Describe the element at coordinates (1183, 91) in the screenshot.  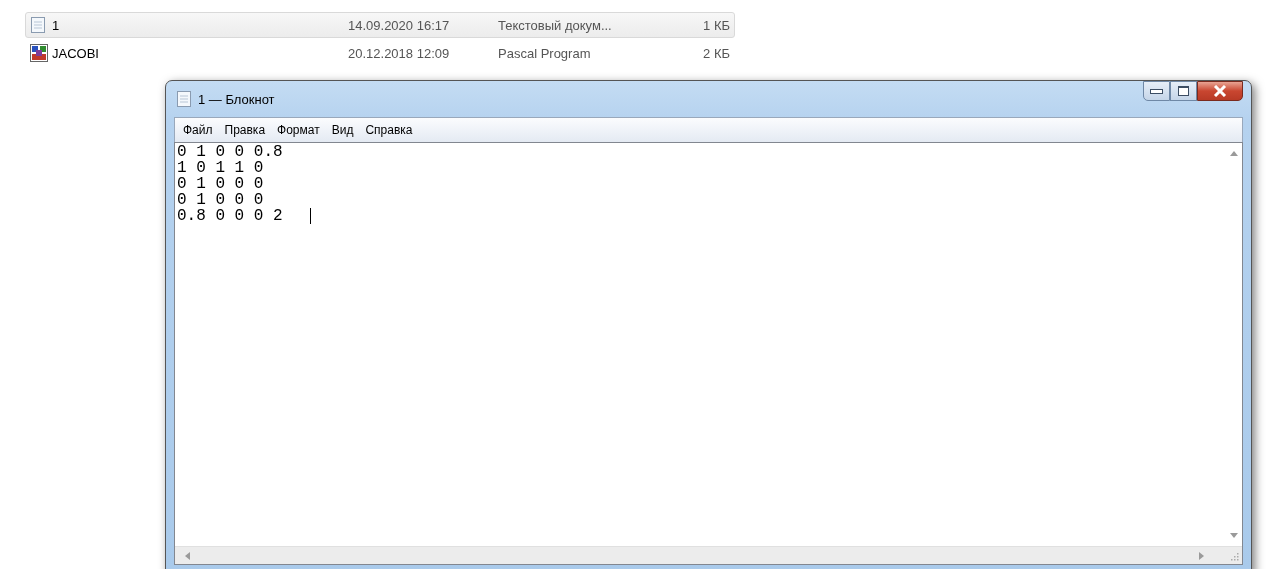
I see `maximize-button` at that location.